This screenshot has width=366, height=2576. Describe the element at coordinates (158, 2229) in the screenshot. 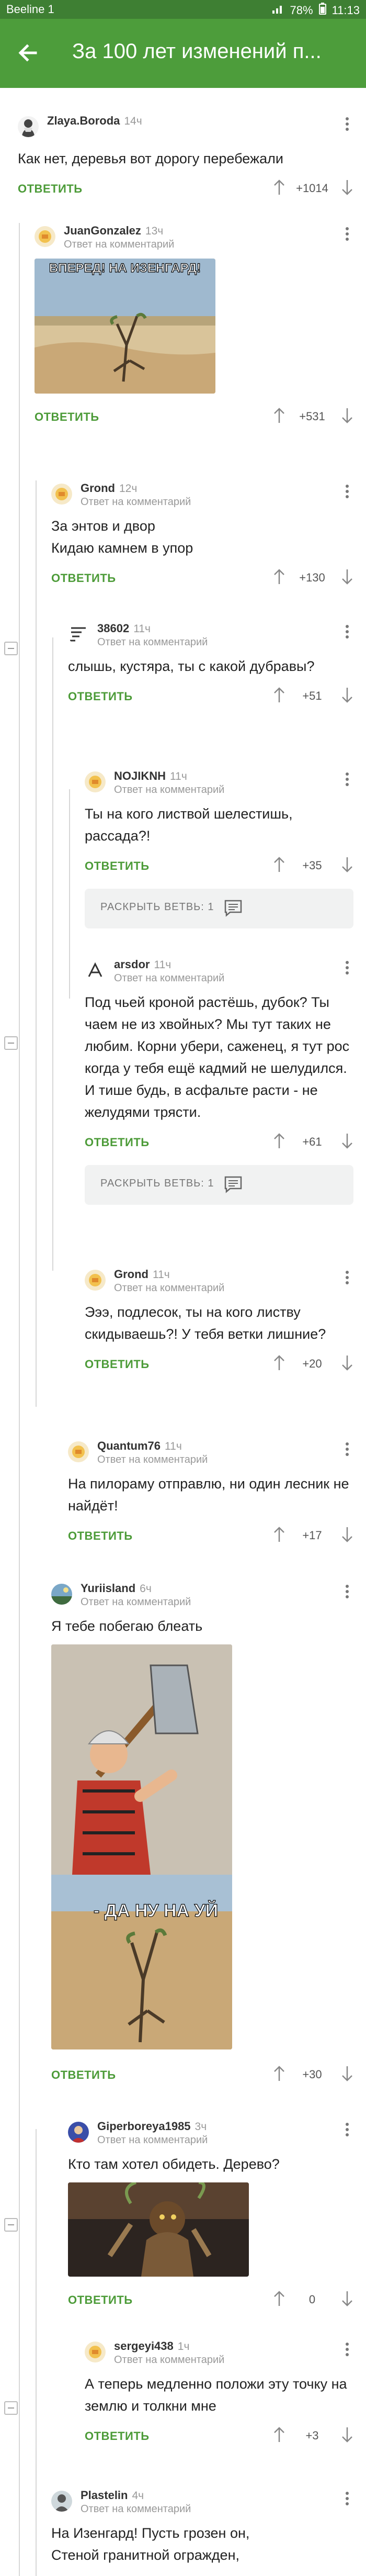

I see `comment-image` at that location.